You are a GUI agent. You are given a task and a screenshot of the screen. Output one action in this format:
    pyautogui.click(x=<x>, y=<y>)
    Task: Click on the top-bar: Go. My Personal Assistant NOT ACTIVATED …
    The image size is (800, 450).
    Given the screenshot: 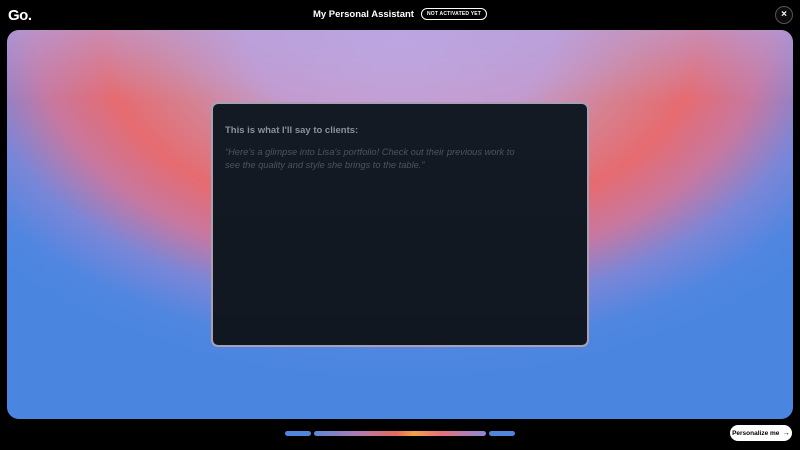 What is the action you would take?
    pyautogui.click(x=400, y=15)
    